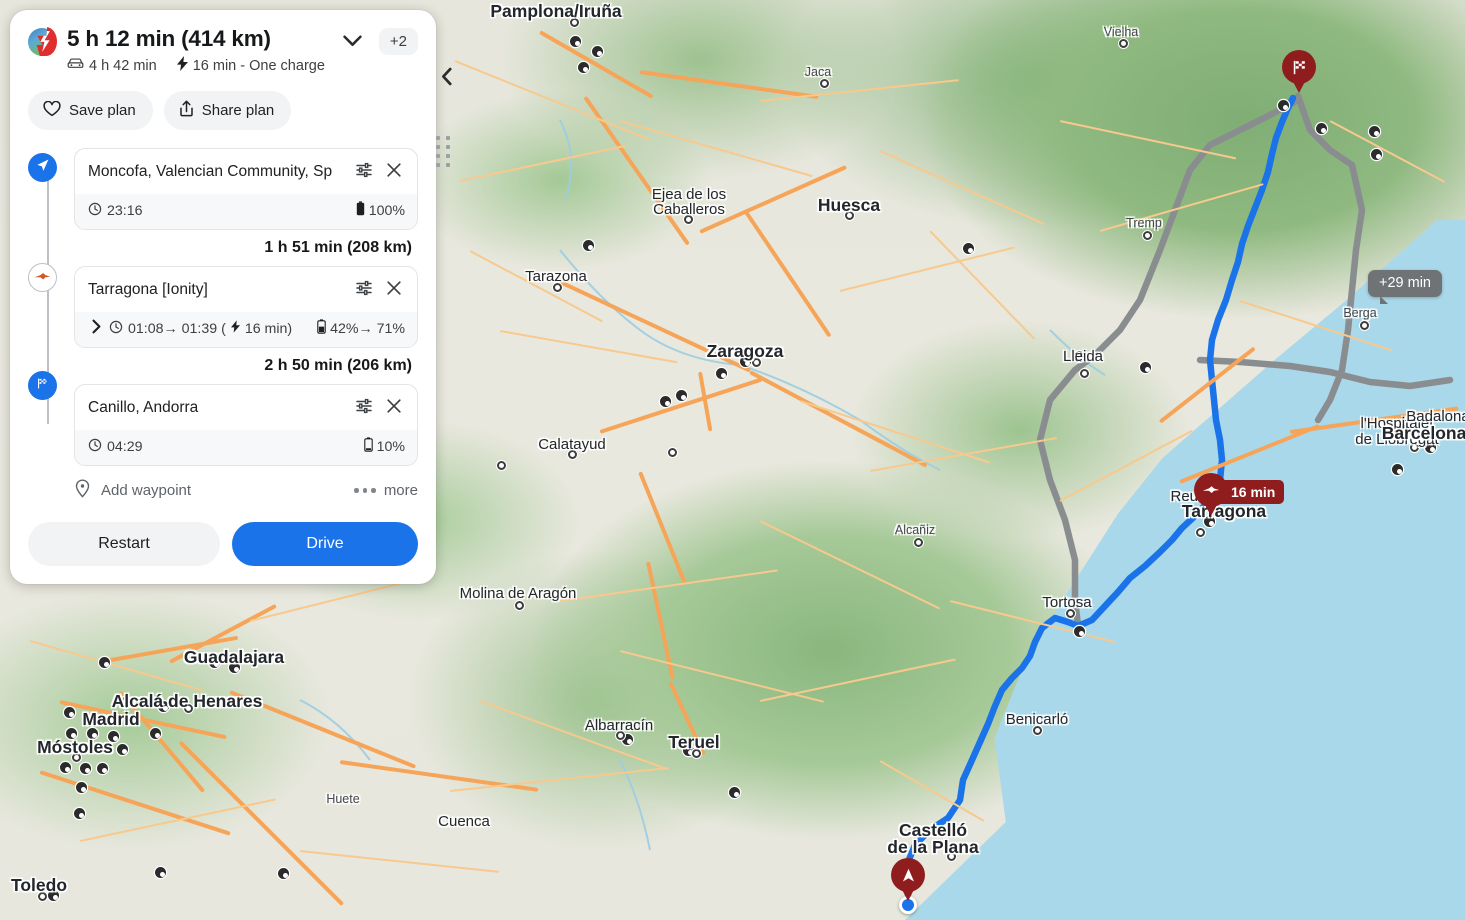  What do you see at coordinates (1405, 287) in the screenshot?
I see `alternate-route-badge: +29 min` at bounding box center [1405, 287].